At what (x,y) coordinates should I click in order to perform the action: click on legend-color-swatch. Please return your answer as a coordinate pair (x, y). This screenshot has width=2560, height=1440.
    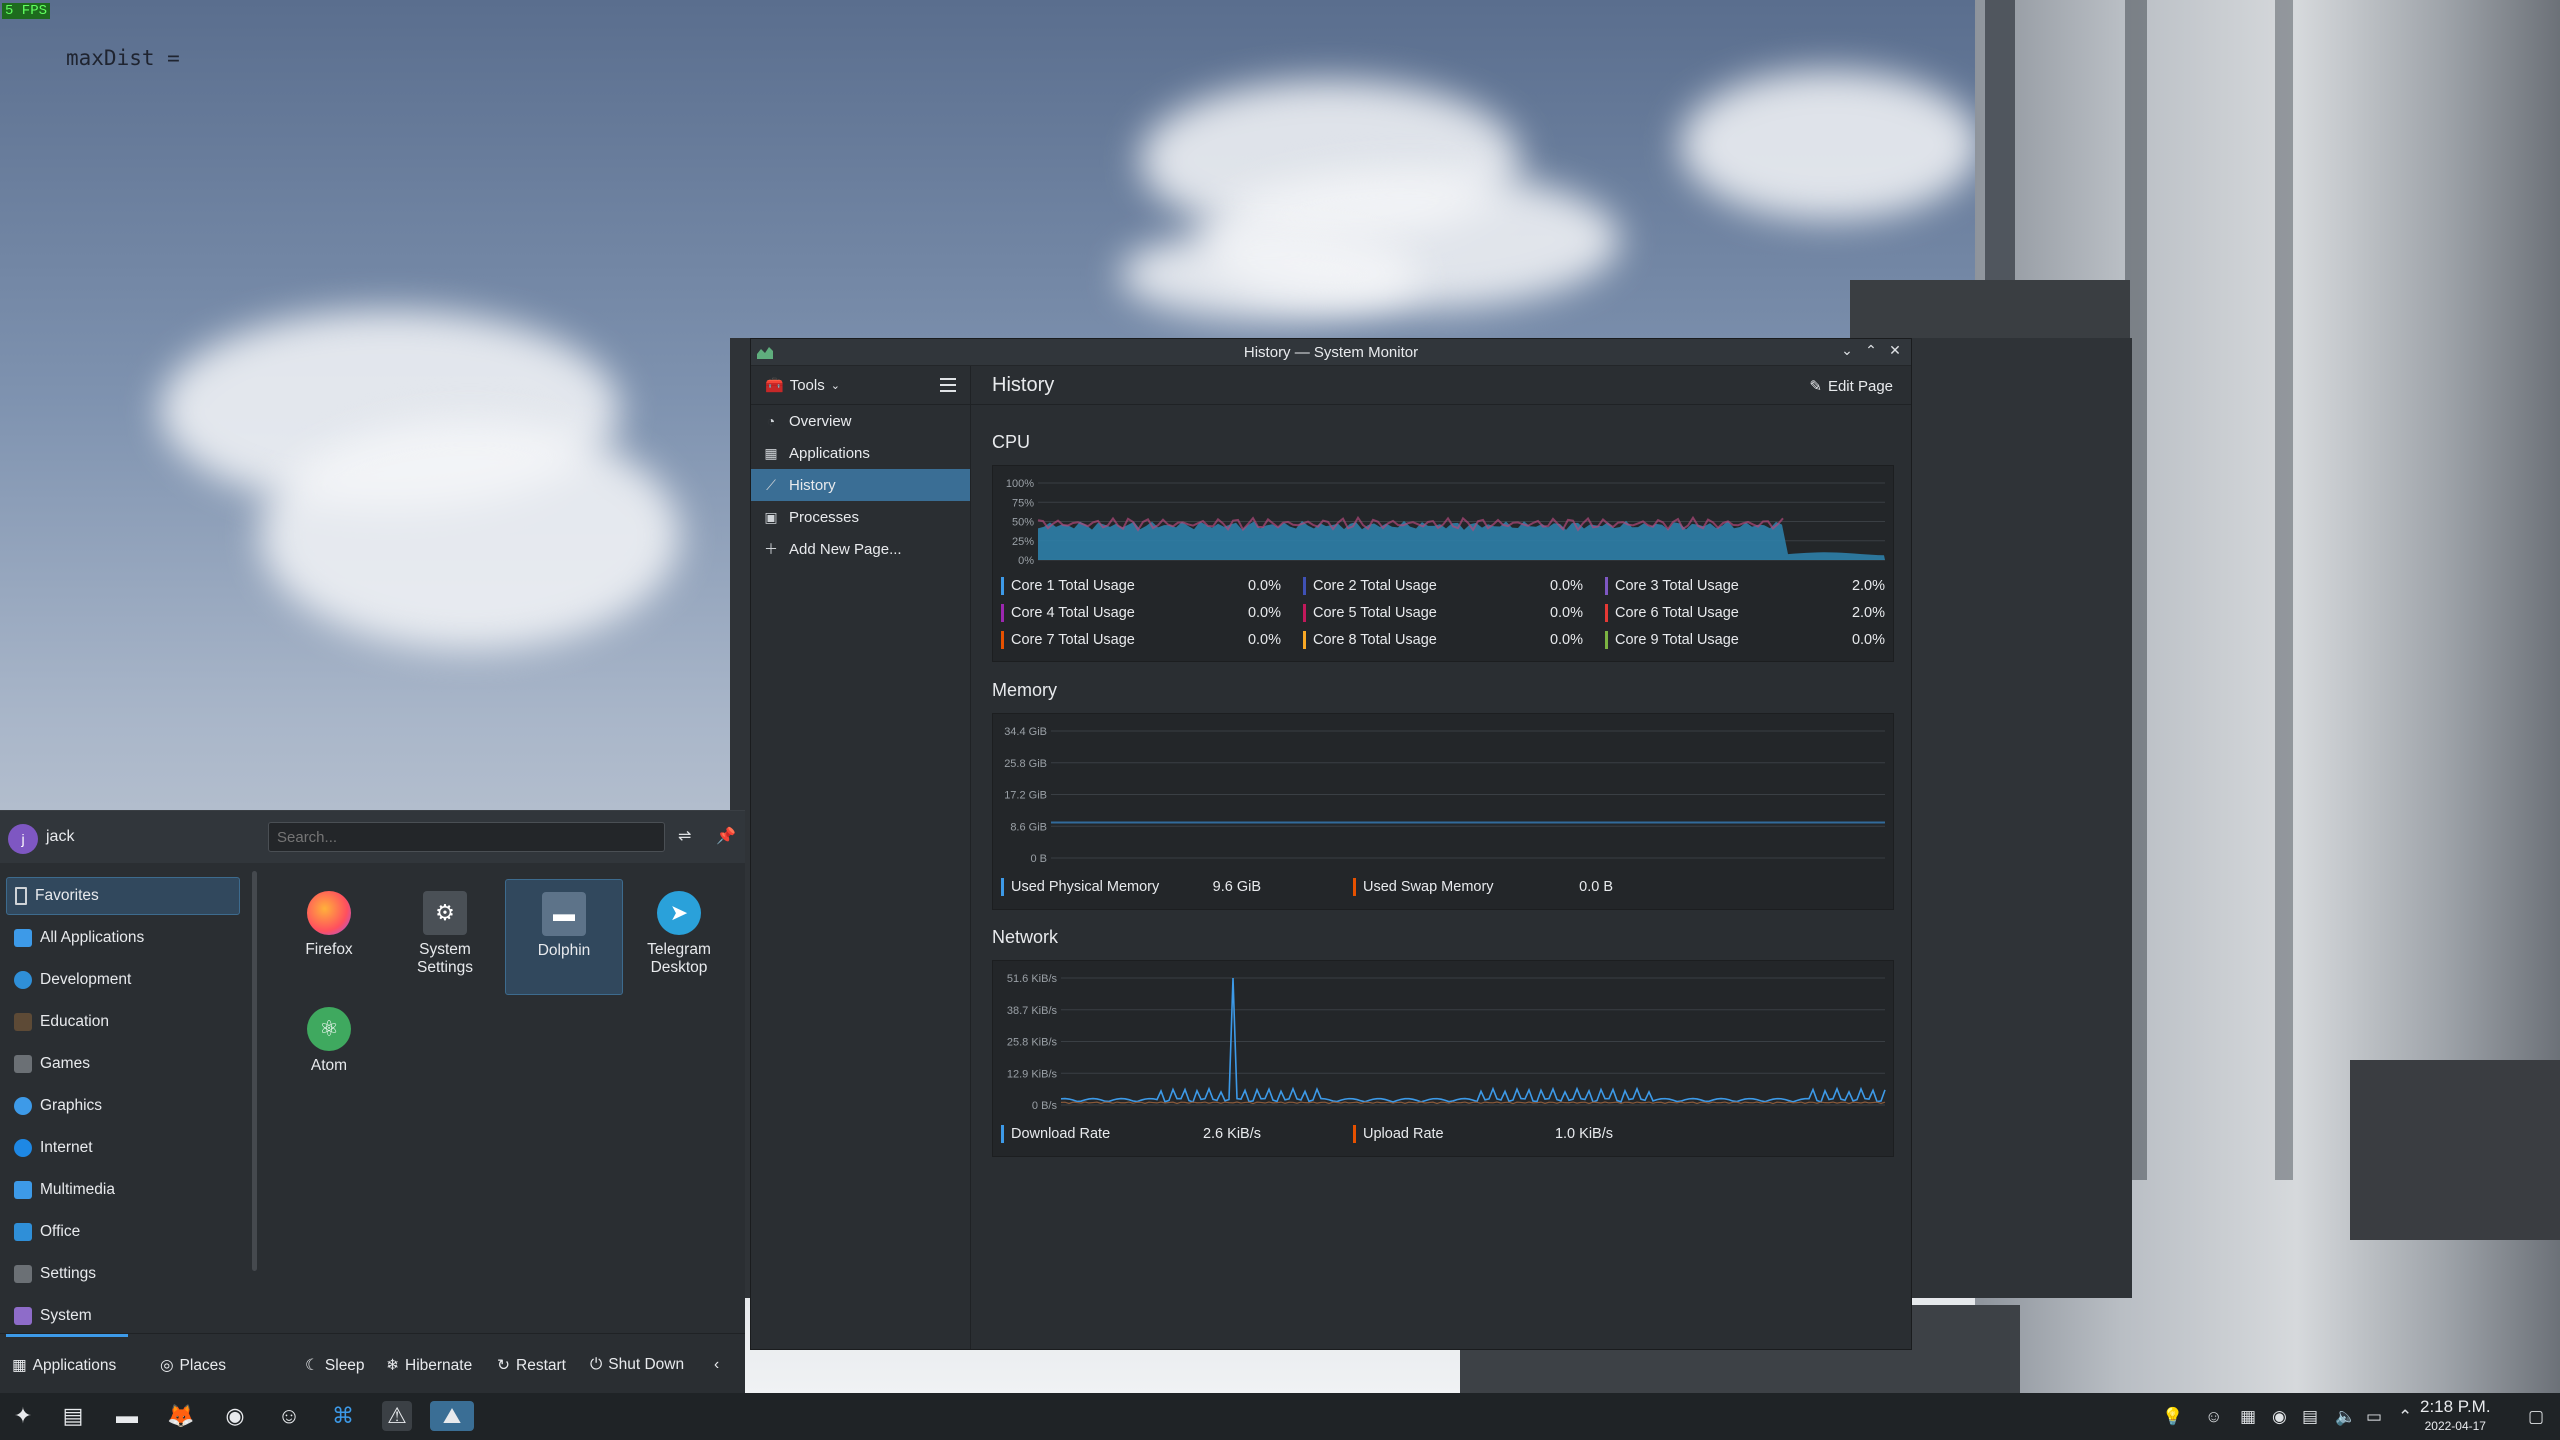
    Looking at the image, I should click on (1304, 640).